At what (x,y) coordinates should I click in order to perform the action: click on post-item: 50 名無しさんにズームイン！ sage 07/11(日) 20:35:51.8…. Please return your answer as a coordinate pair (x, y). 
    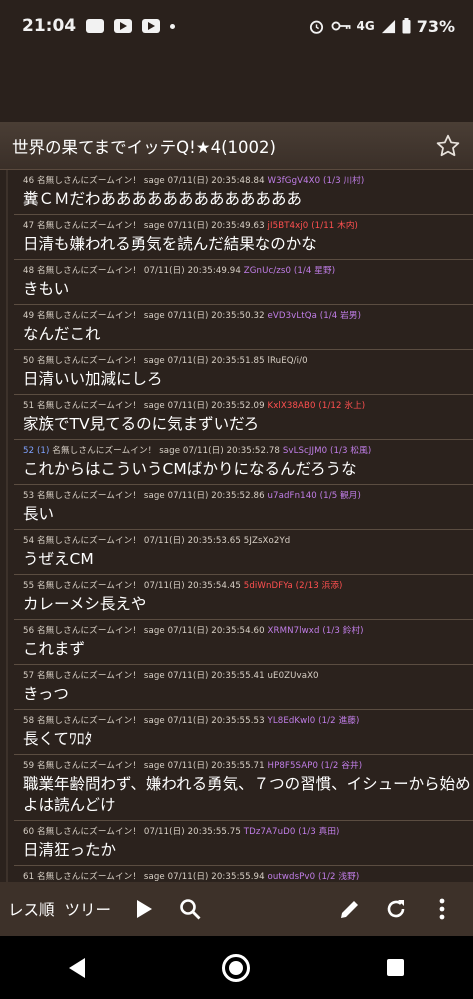
    Looking at the image, I should click on (243, 372).